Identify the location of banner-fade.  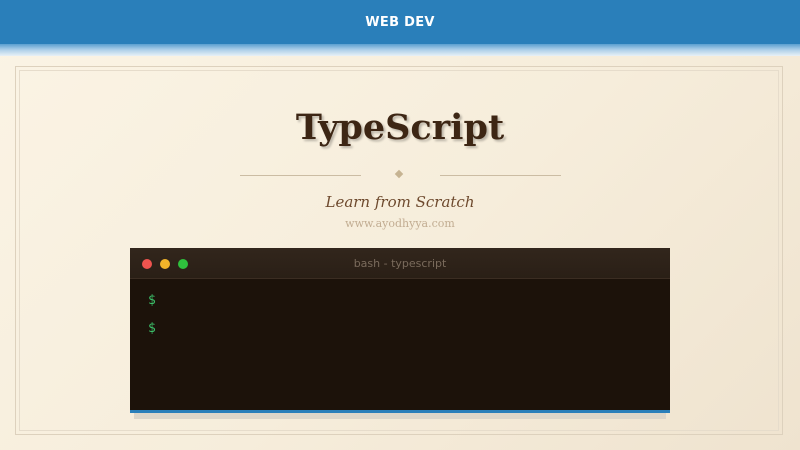
(400, 50).